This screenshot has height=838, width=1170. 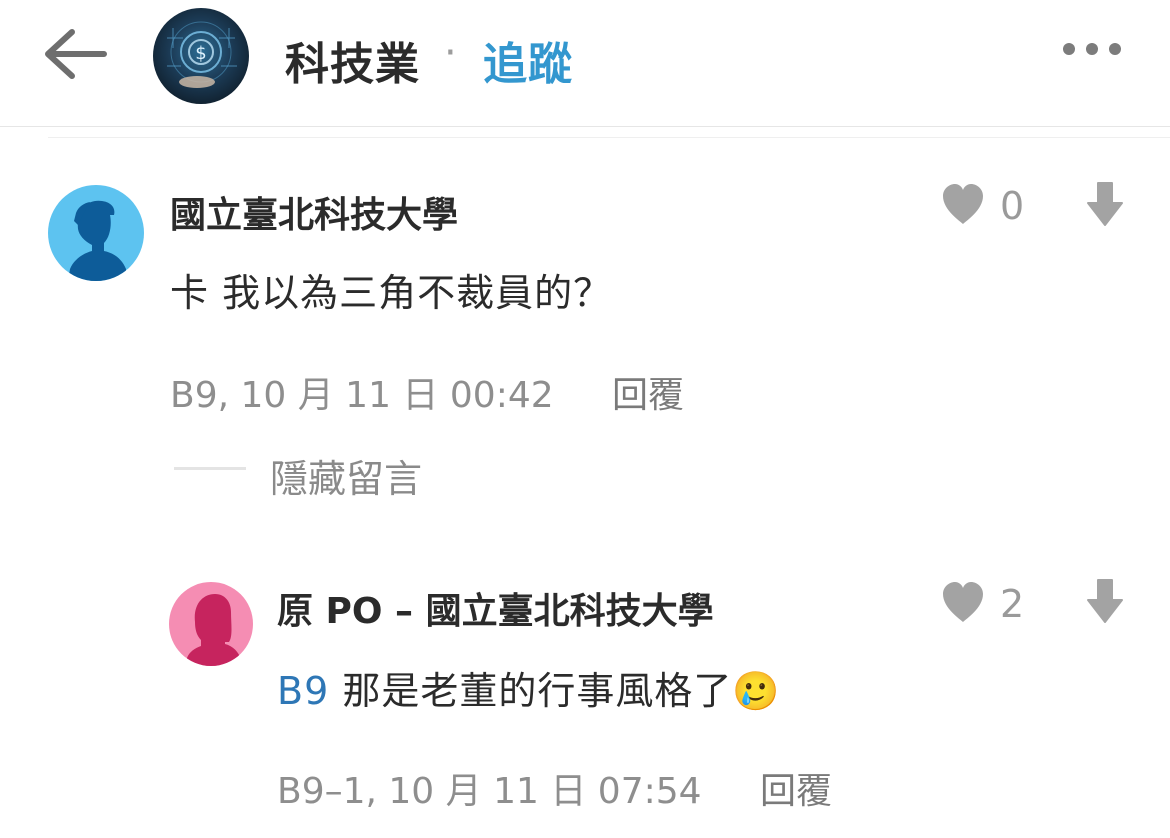 What do you see at coordinates (1012, 604) in the screenshot?
I see `like-count: 2` at bounding box center [1012, 604].